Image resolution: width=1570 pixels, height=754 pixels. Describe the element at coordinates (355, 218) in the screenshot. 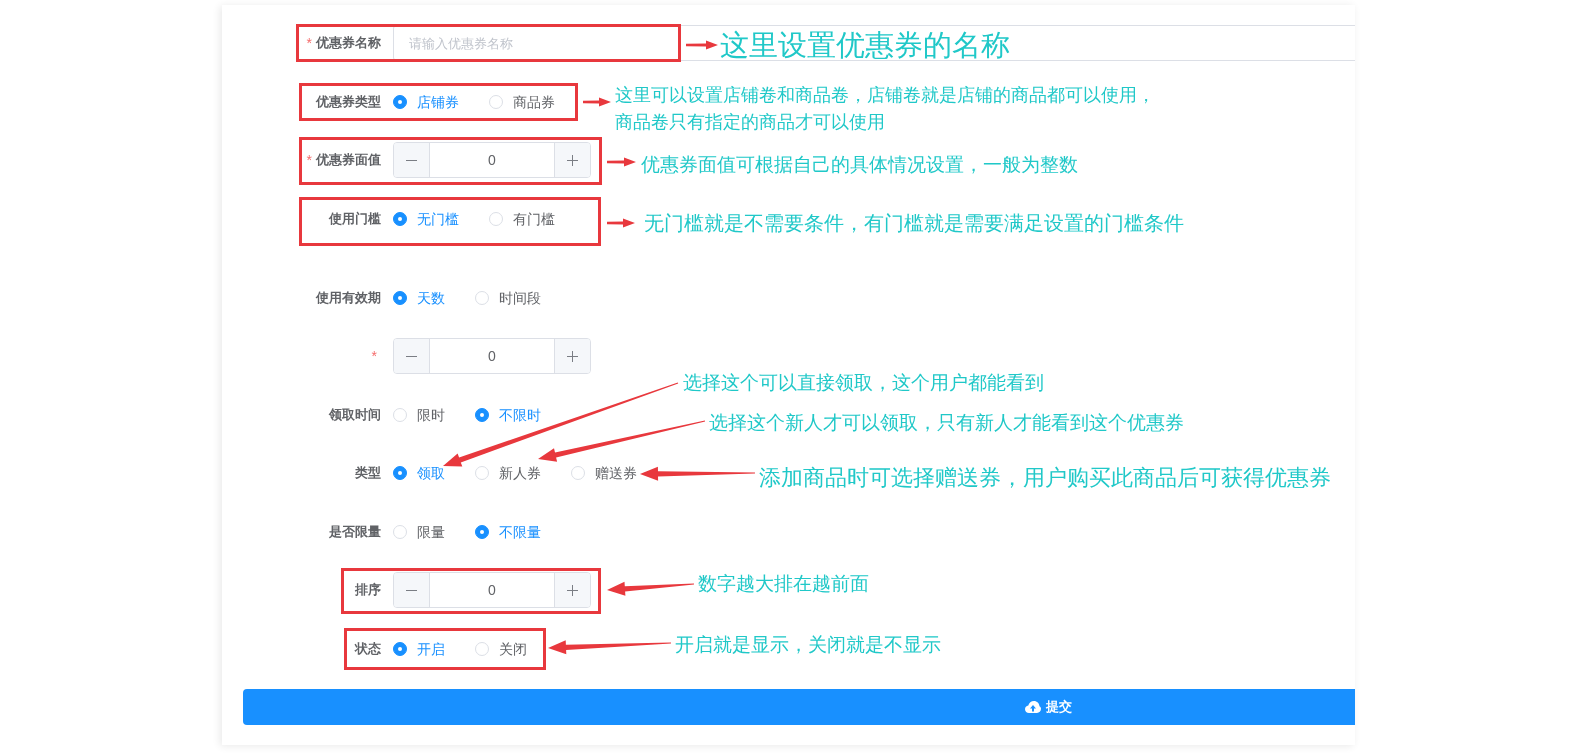

I see `field-label: 使用门槛` at that location.